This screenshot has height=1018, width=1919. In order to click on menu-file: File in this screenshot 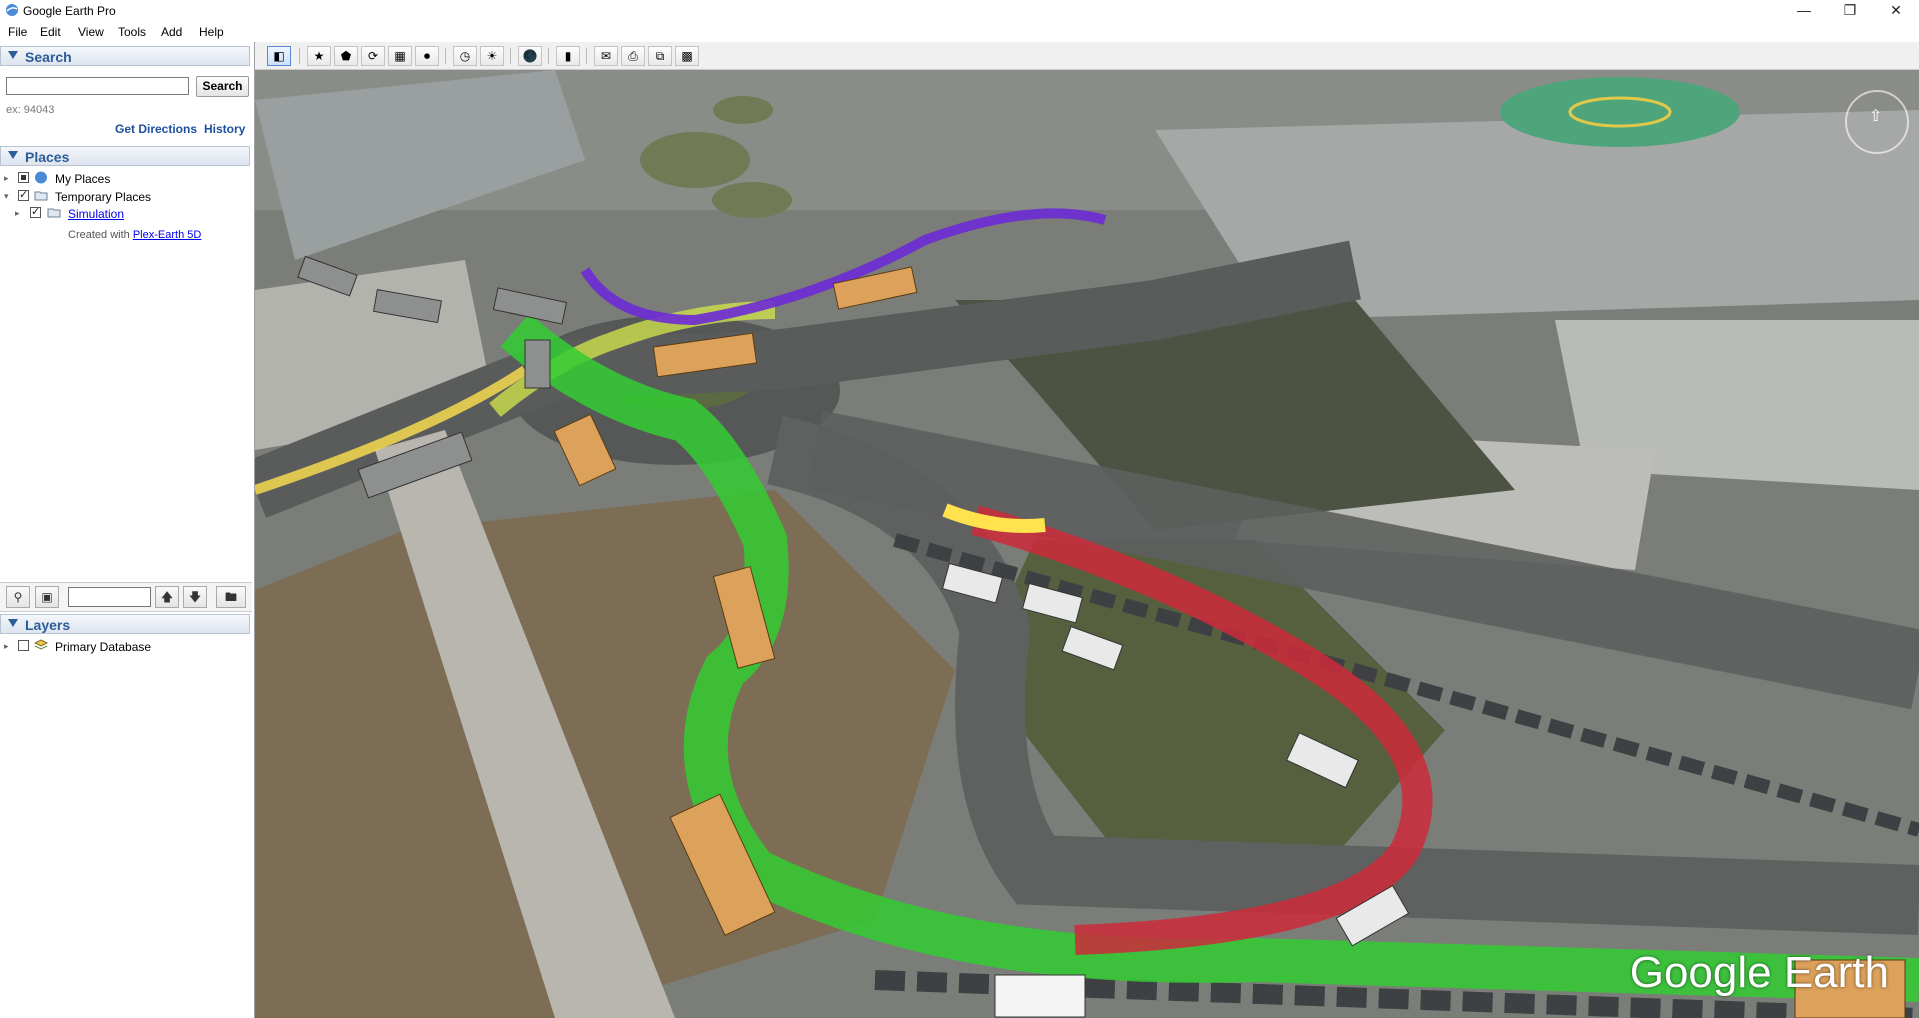, I will do `click(17, 32)`.